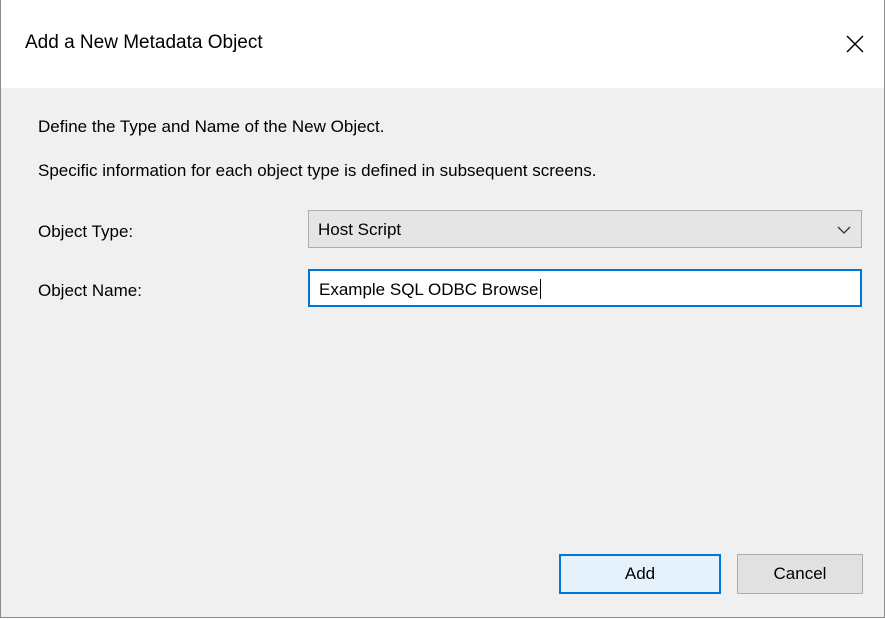 The image size is (885, 619). What do you see at coordinates (585, 288) in the screenshot?
I see `object-name-input: Example SQL ODBC Browse` at bounding box center [585, 288].